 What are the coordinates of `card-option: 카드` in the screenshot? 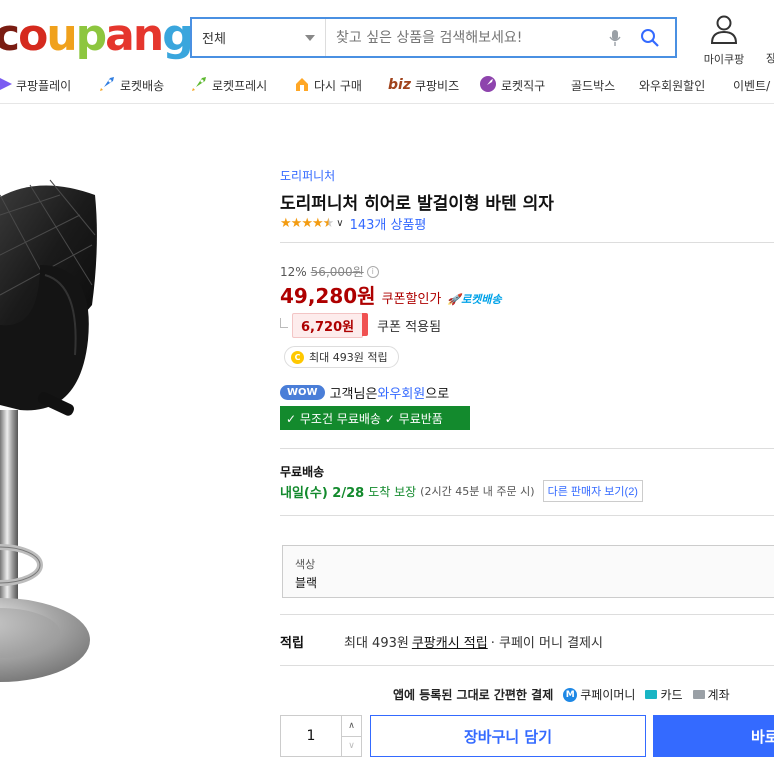 It's located at (664, 694).